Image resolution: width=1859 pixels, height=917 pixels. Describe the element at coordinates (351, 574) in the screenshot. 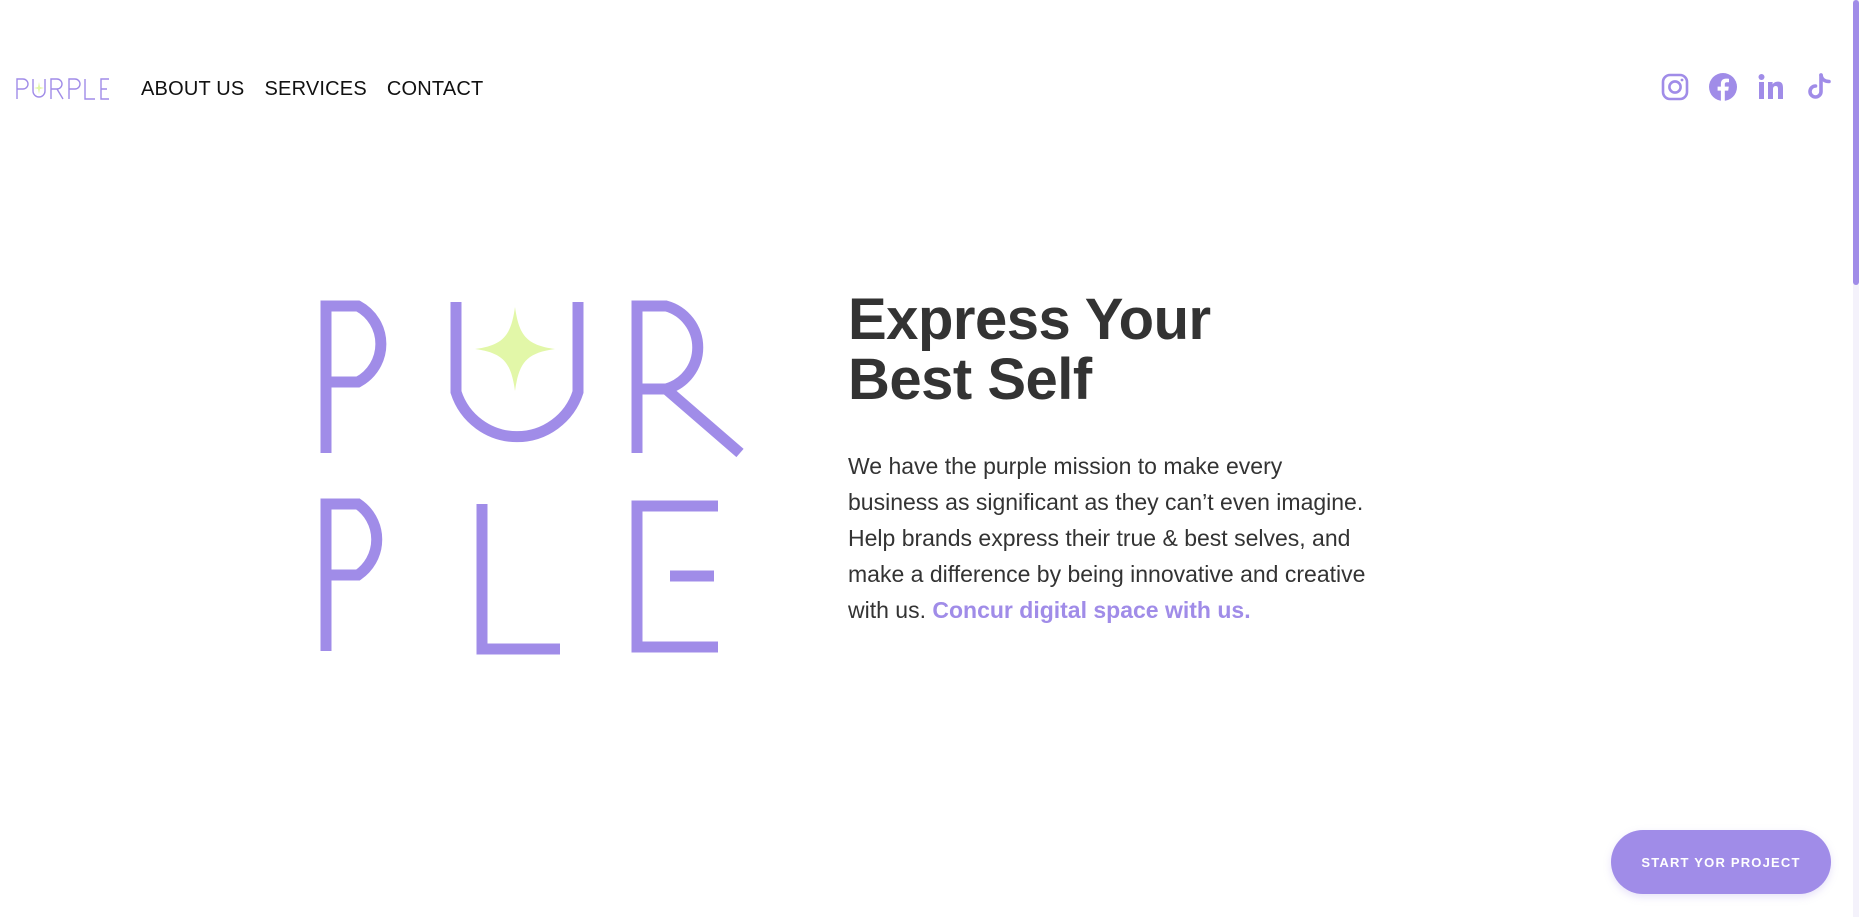

I see `hero-letter-p-bottom` at that location.